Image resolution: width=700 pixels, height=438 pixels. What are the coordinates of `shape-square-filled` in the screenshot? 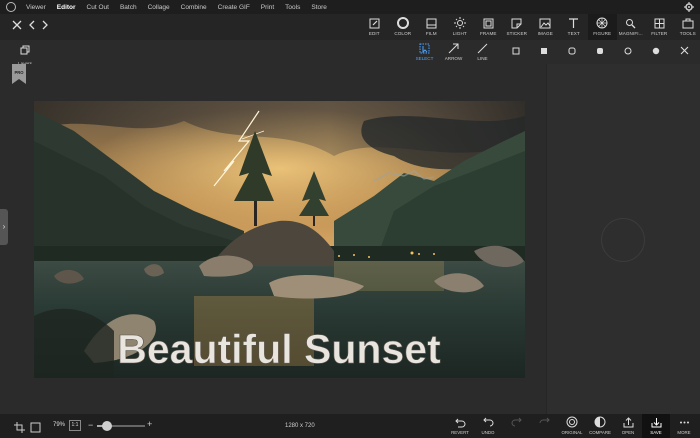 It's located at (544, 51).